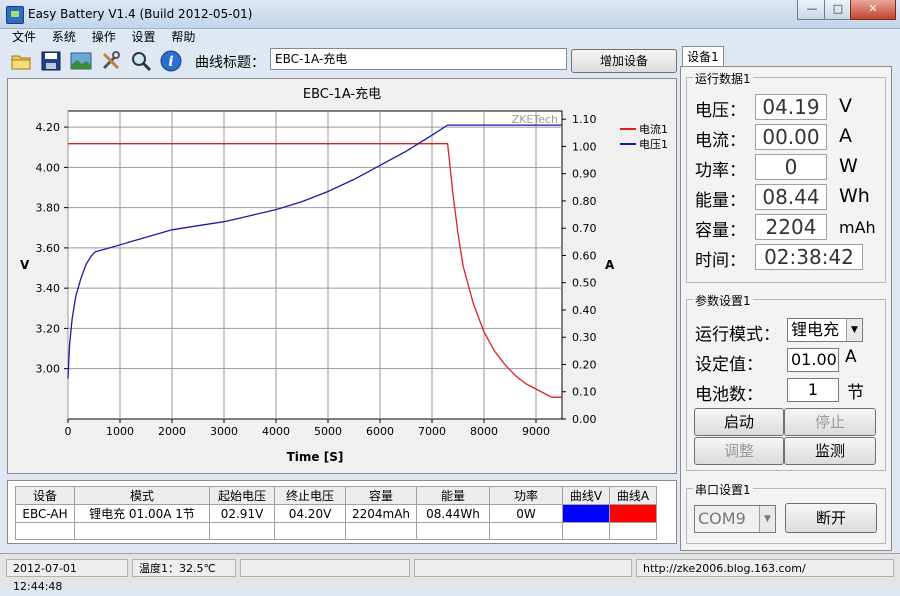  I want to click on capacity-label: 容量：, so click(720, 231).